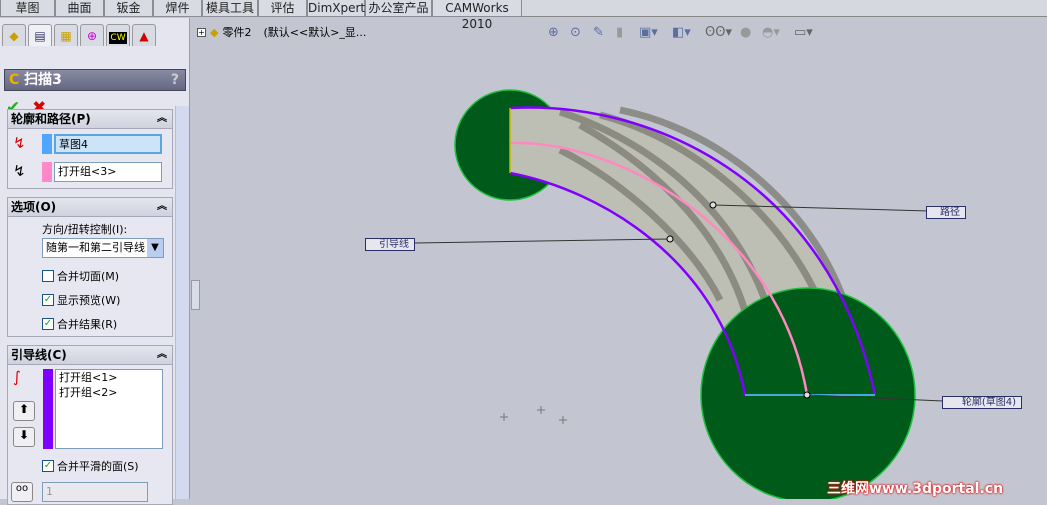 Image resolution: width=1047 pixels, height=505 pixels. I want to click on group-title: 轮廓和路径(P), so click(51, 119).